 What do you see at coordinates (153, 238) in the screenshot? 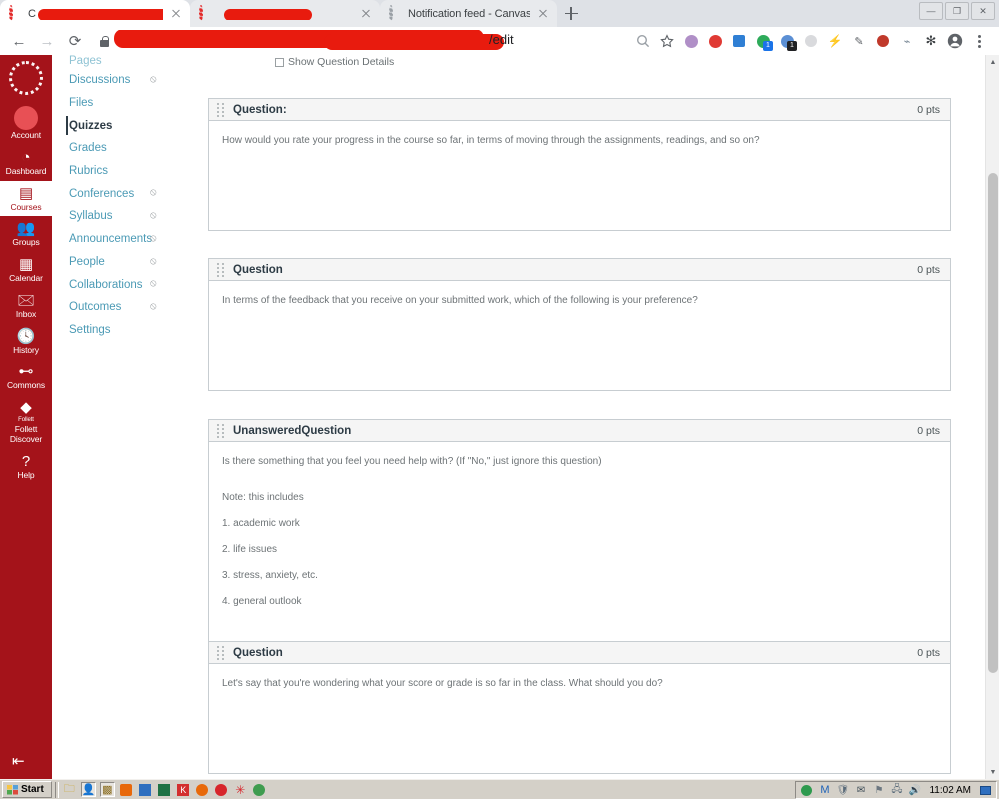
I see `hidden-from-students-icon: ⦸` at bounding box center [153, 238].